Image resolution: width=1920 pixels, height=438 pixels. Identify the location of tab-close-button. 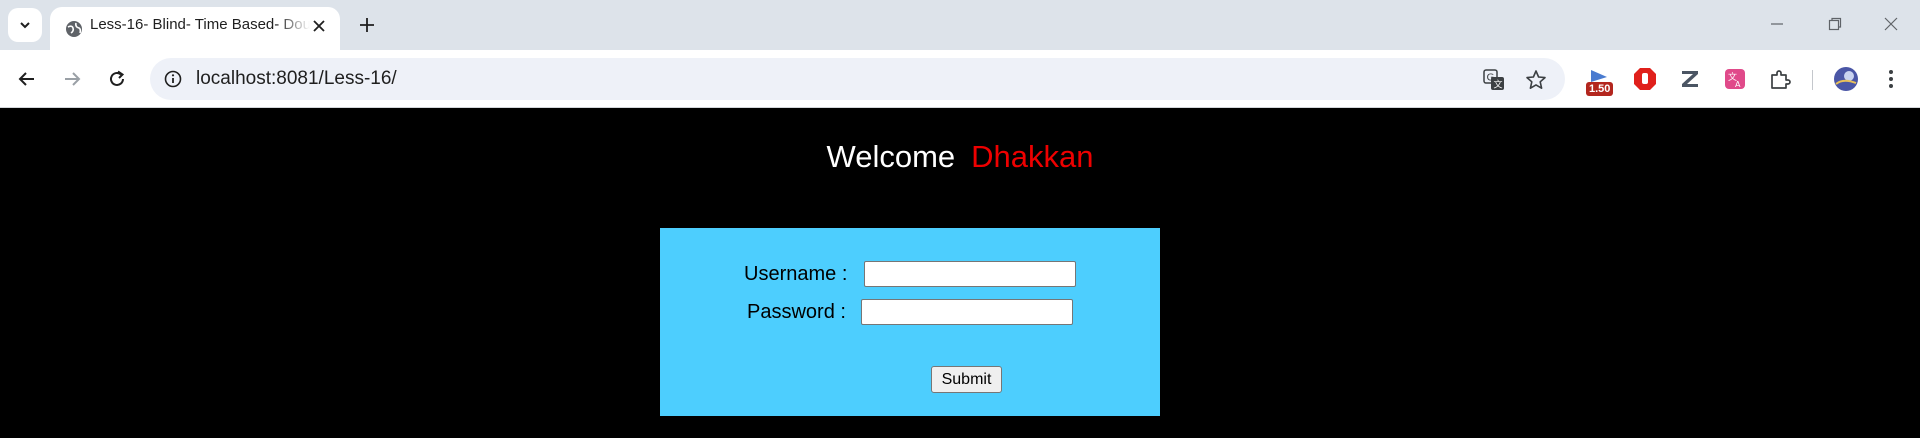
(319, 26).